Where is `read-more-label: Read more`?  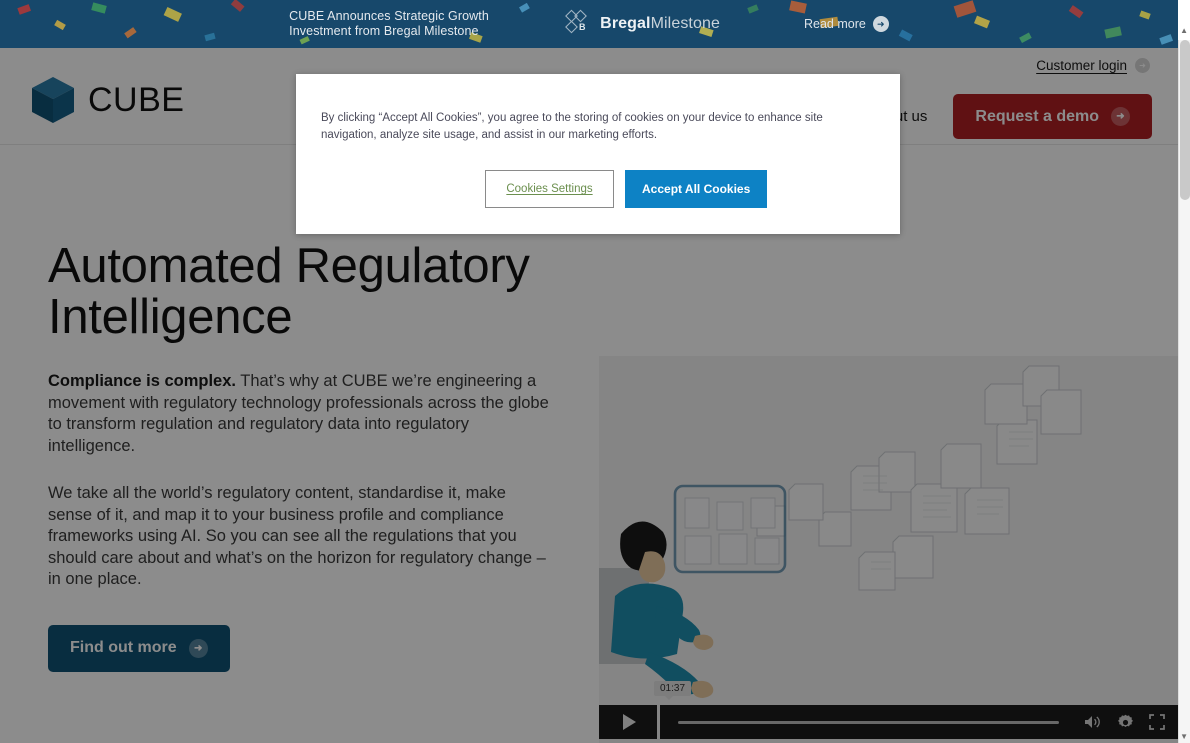
read-more-label: Read more is located at coordinates (834, 24).